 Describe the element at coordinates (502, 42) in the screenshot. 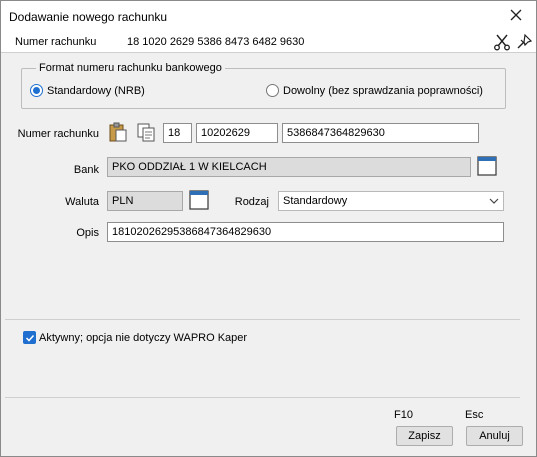

I see `scissors-icon` at that location.